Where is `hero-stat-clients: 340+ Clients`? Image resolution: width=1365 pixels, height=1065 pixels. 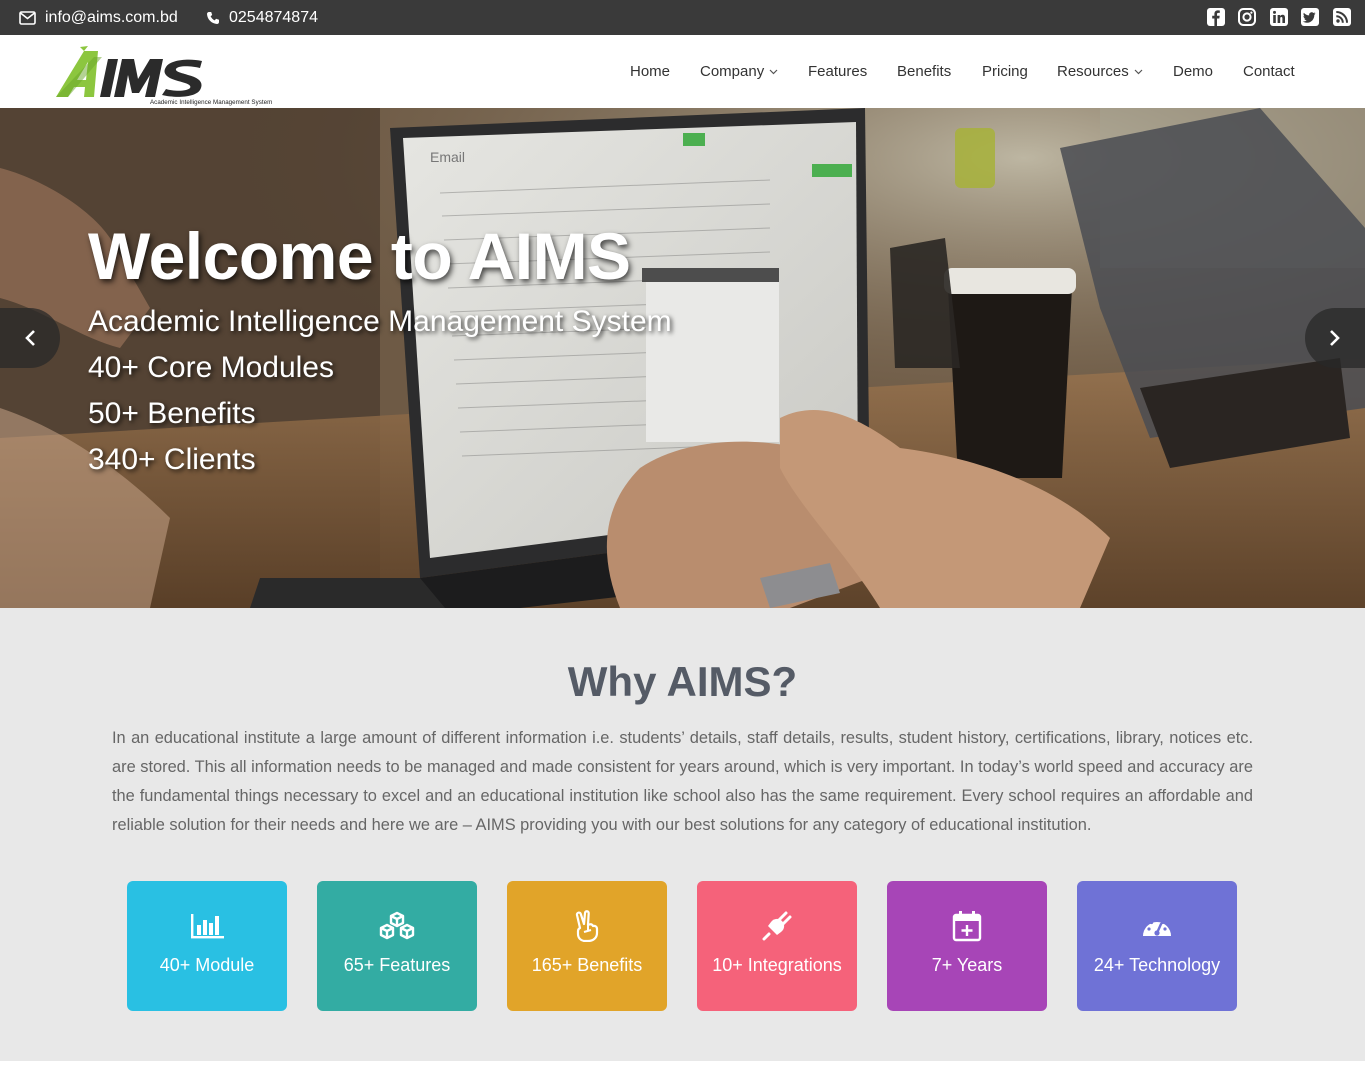 hero-stat-clients: 340+ Clients is located at coordinates (172, 459).